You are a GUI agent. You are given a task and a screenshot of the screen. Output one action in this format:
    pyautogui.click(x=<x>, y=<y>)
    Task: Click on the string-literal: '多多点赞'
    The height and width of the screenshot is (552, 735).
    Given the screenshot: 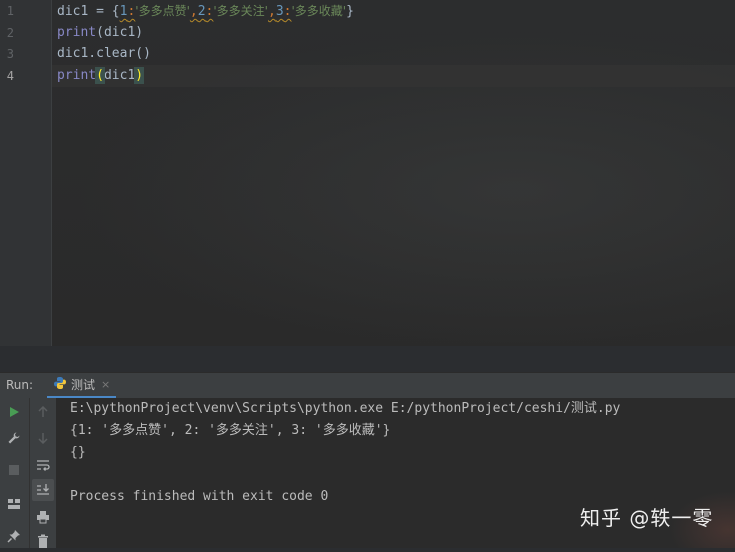 What is the action you would take?
    pyautogui.click(x=162, y=11)
    